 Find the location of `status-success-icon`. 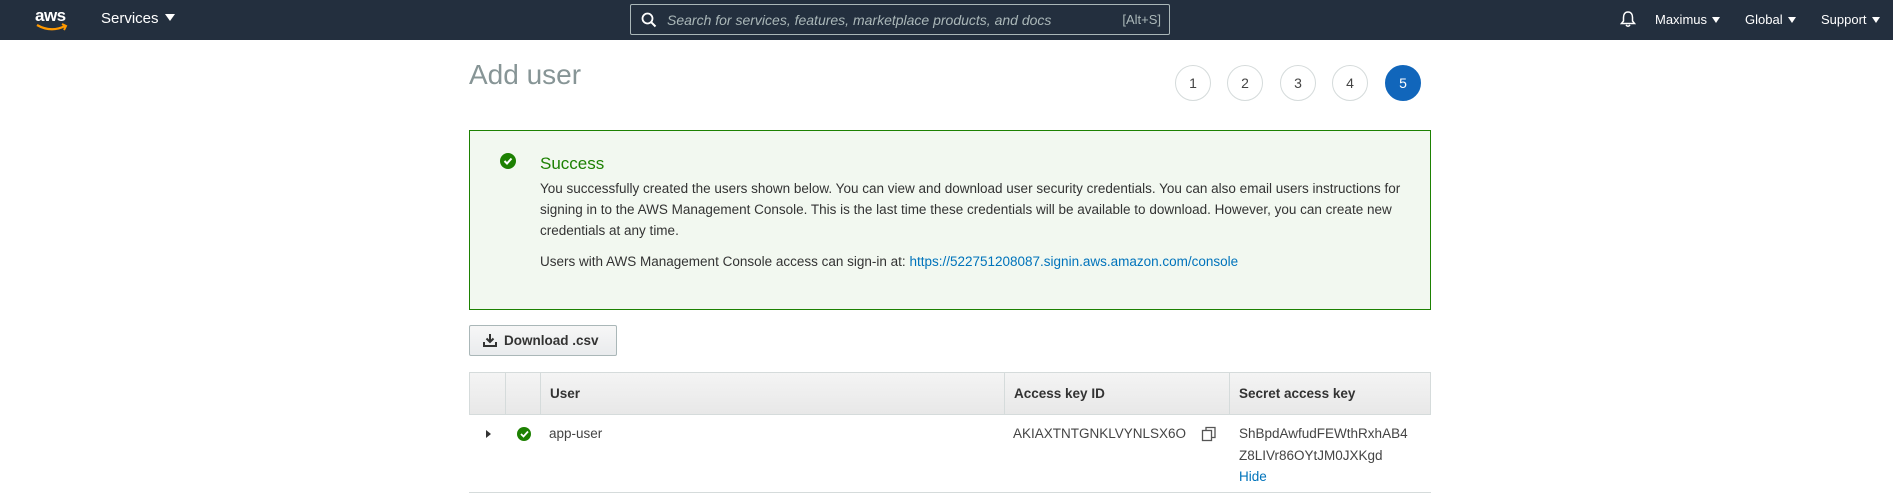

status-success-icon is located at coordinates (524, 434).